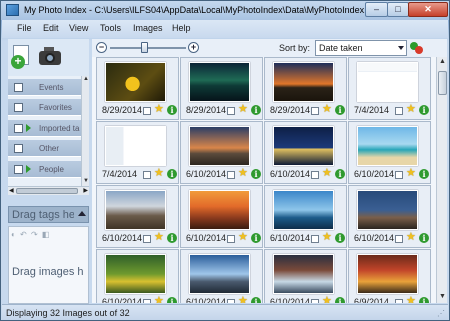 The image size is (450, 321). What do you see at coordinates (181, 28) in the screenshot?
I see `menu-help: Help` at bounding box center [181, 28].